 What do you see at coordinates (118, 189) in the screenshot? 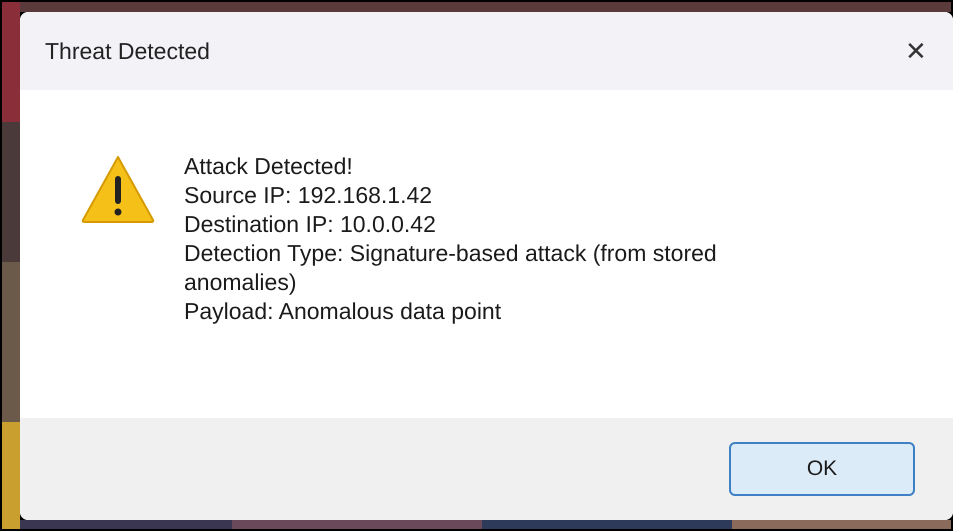
I see `warning-icon` at bounding box center [118, 189].